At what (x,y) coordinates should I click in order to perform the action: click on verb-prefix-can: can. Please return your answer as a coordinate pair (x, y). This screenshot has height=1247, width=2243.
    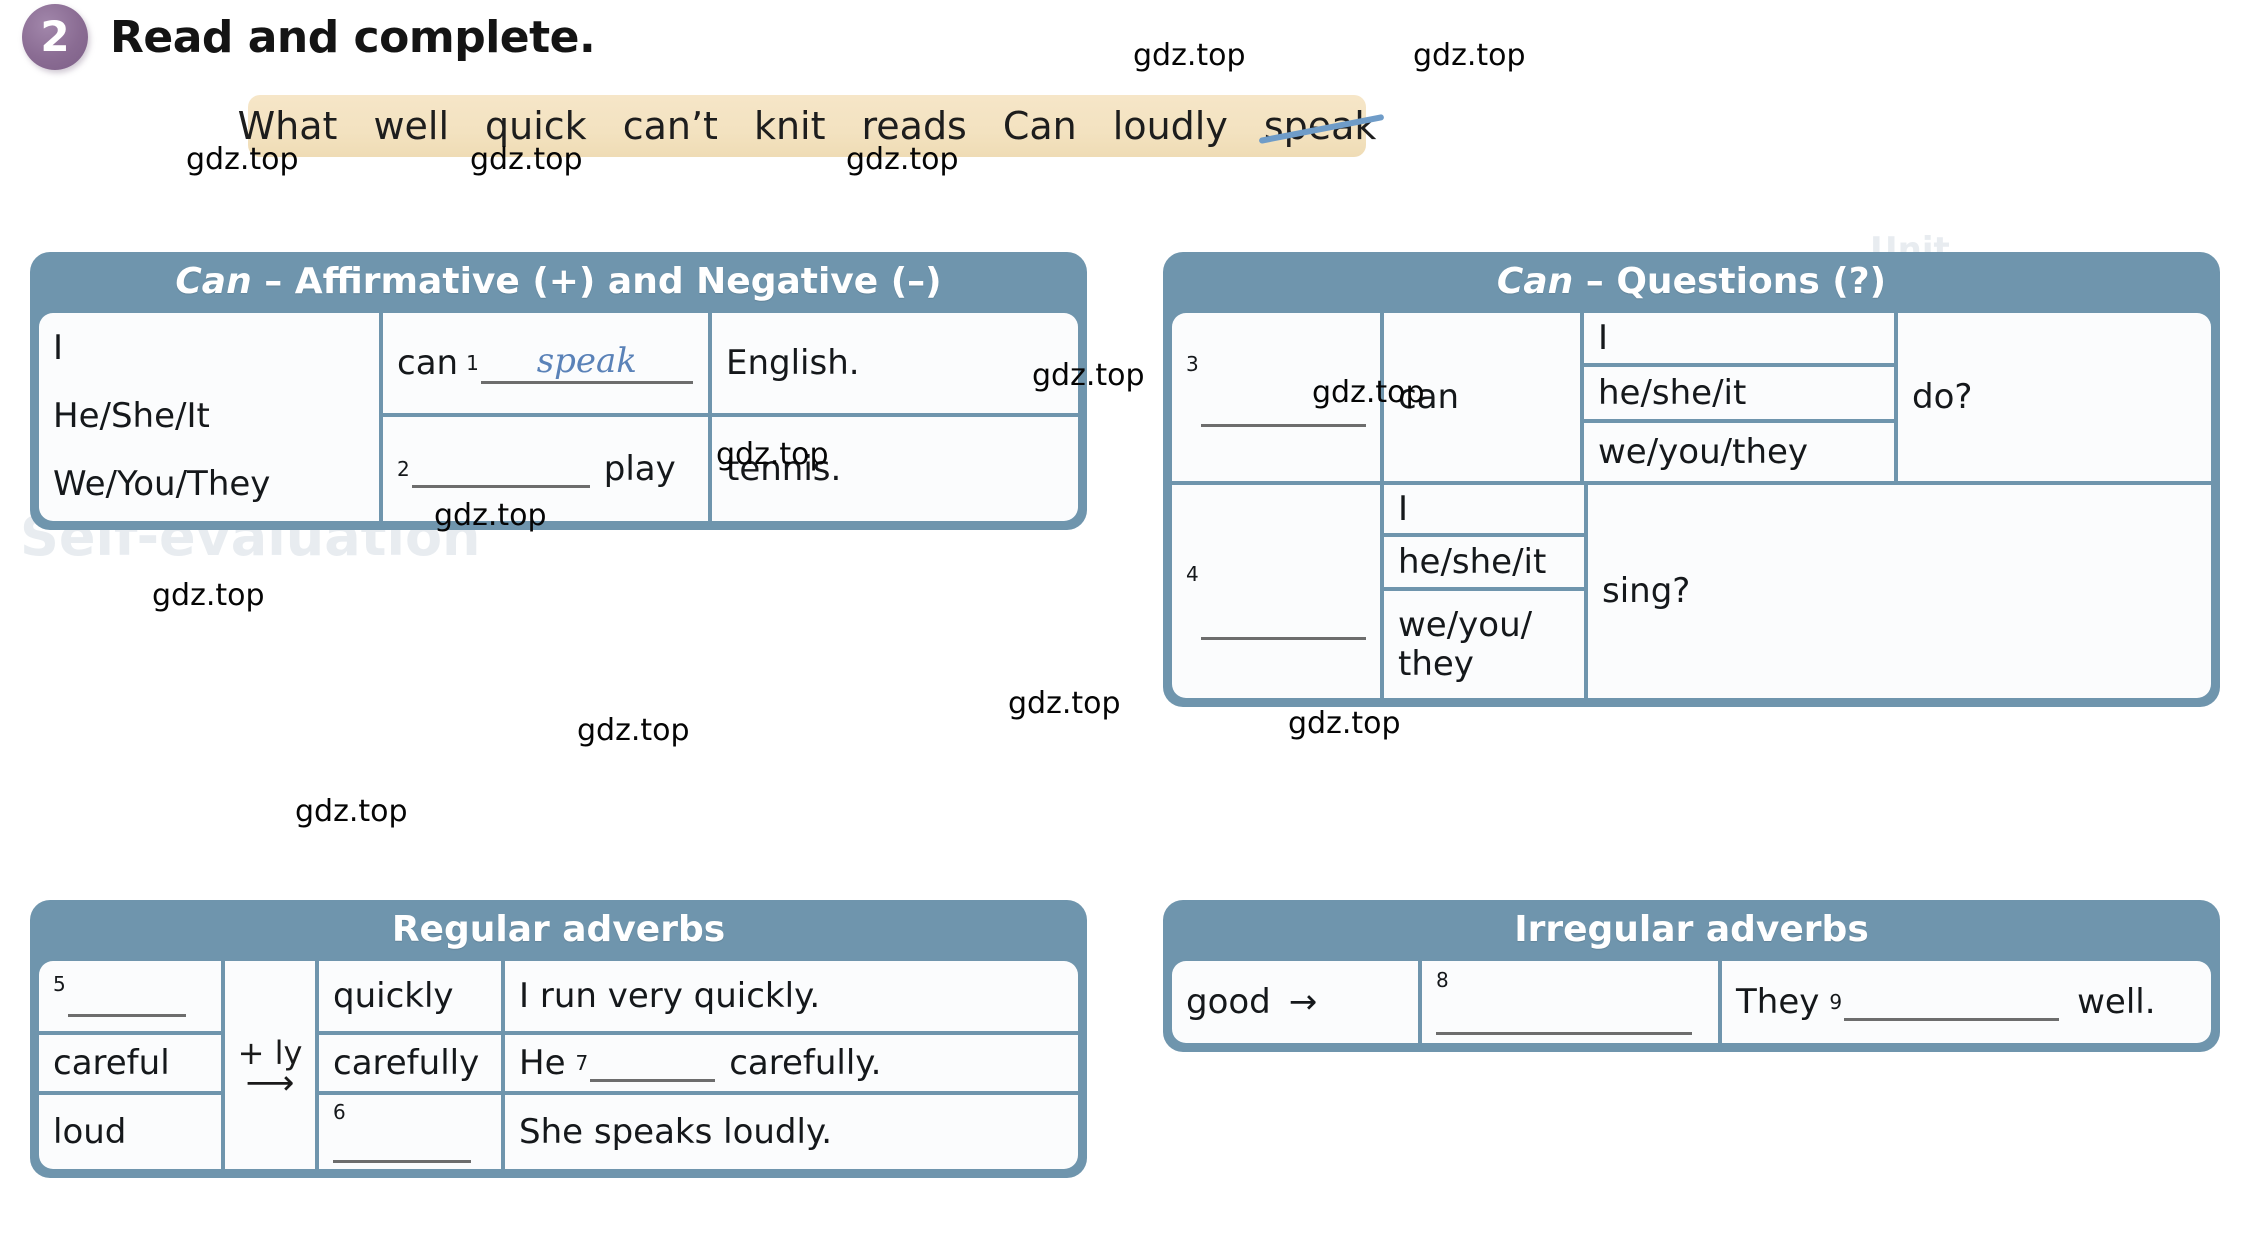
    Looking at the image, I should click on (428, 362).